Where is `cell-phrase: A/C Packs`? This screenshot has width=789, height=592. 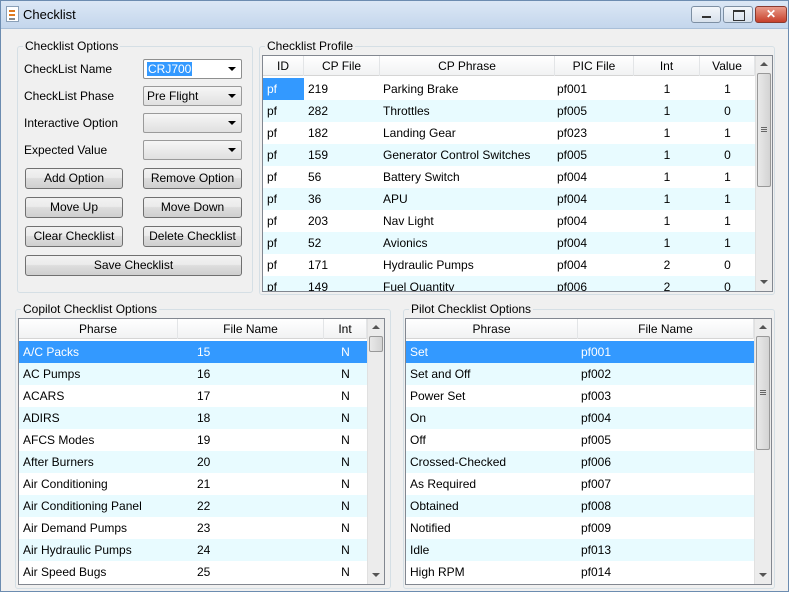
cell-phrase: A/C Packs is located at coordinates (51, 352).